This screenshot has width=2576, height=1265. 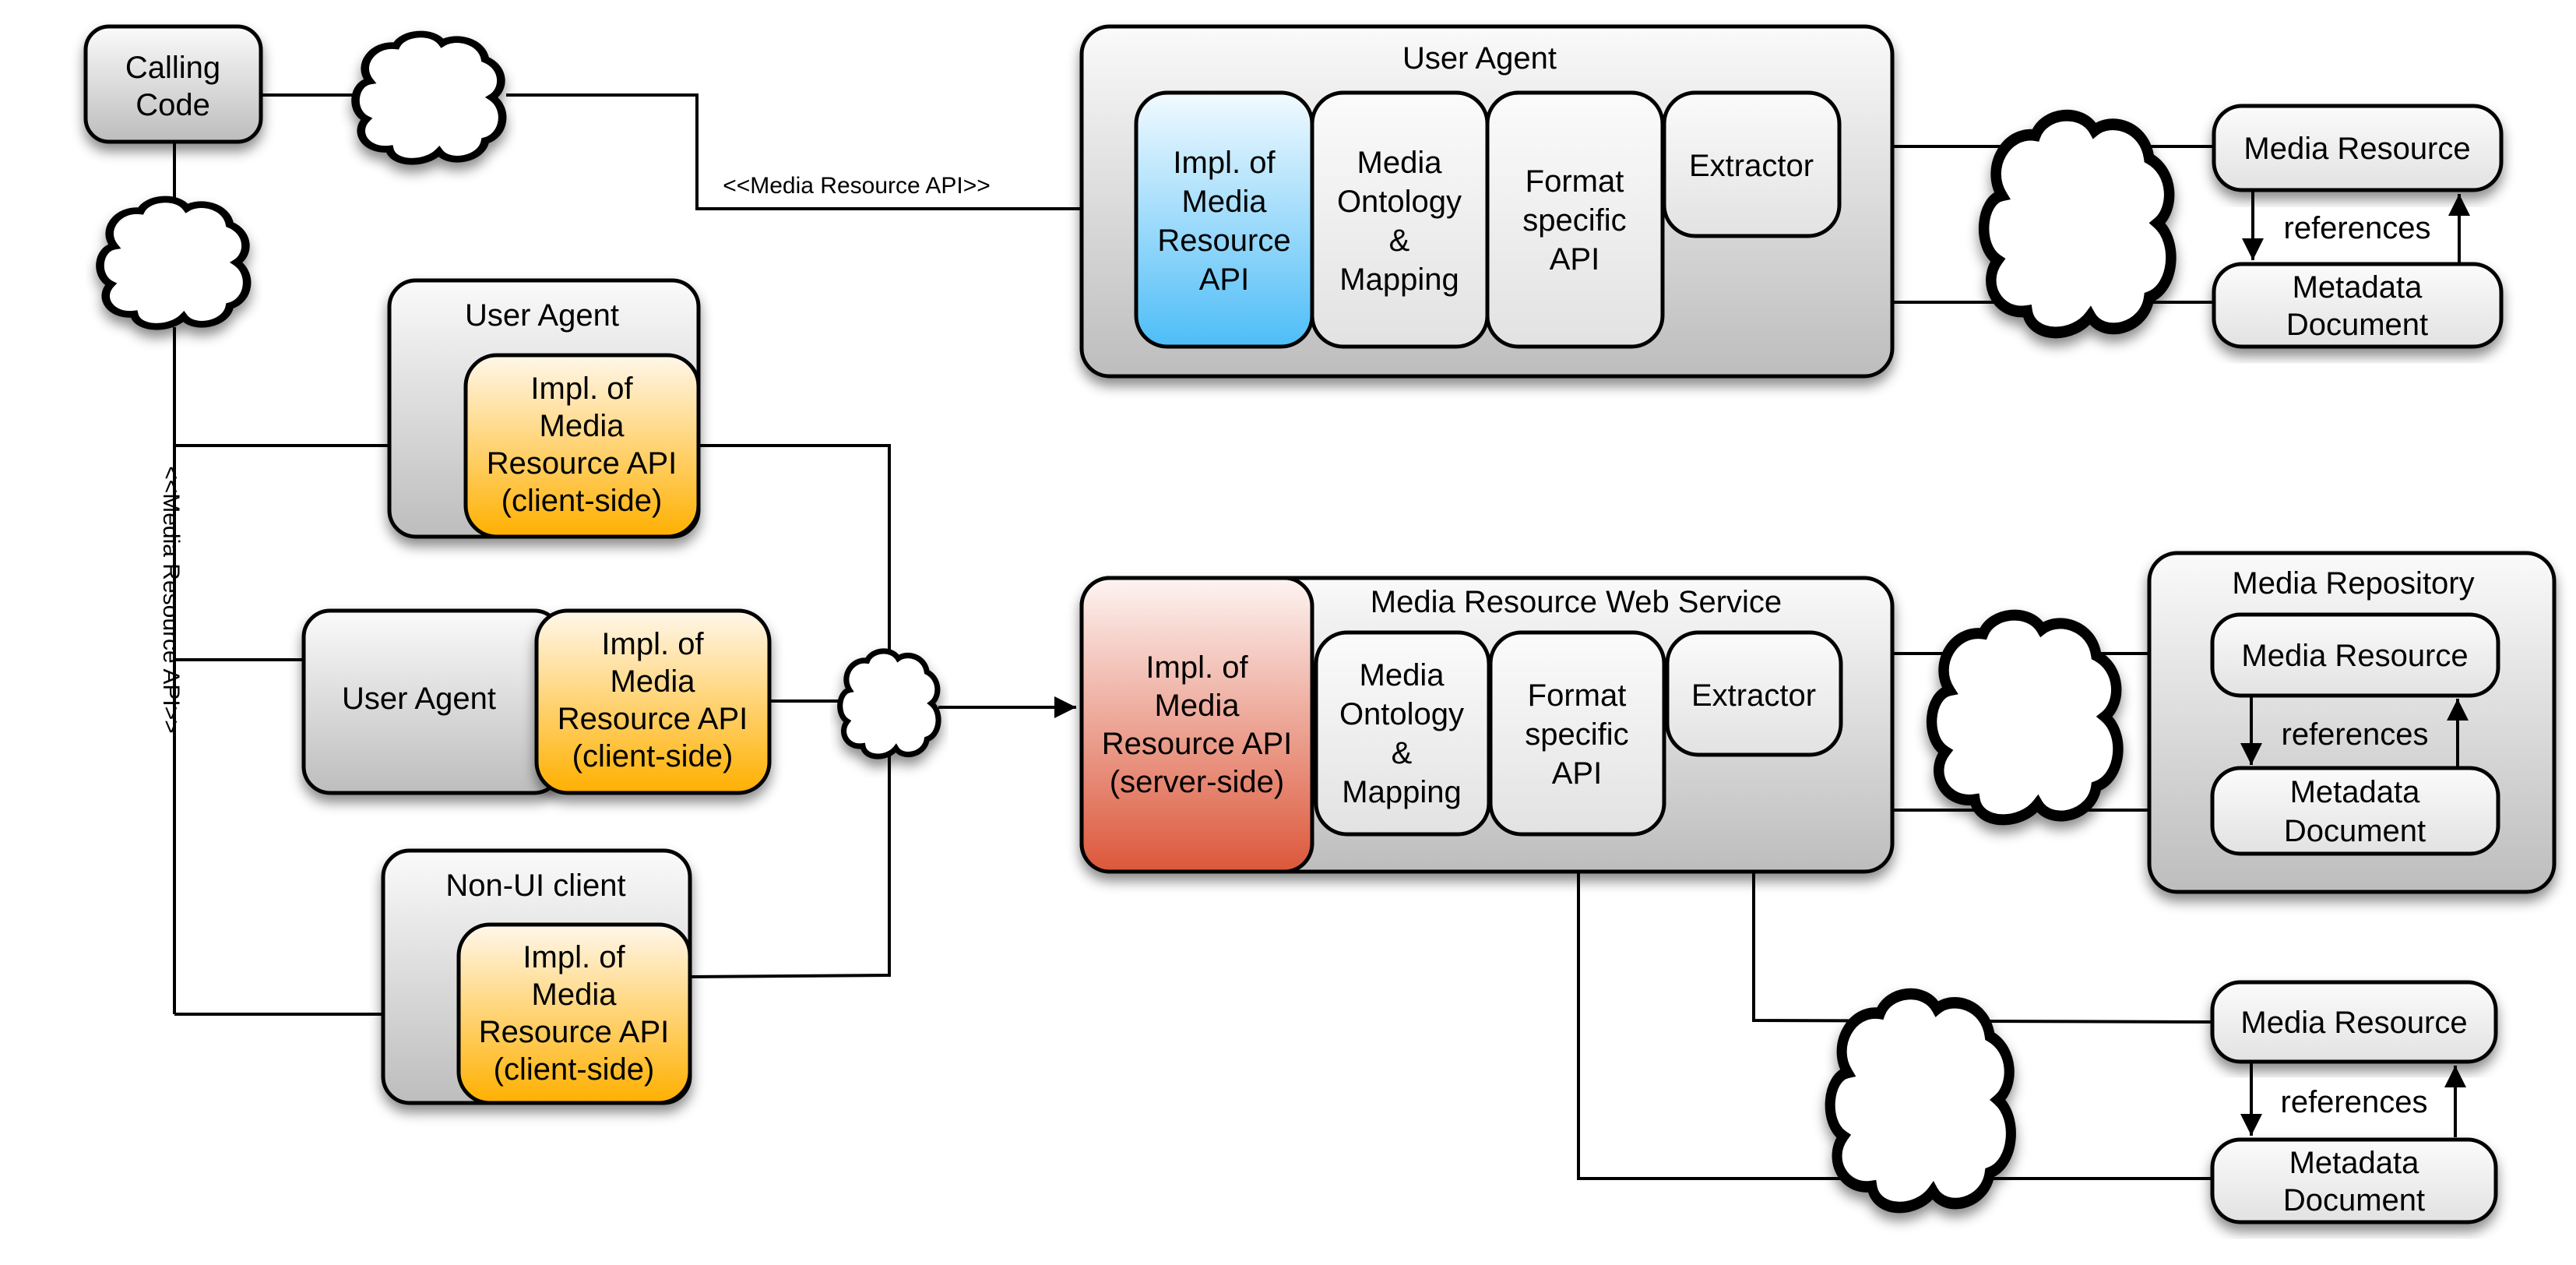 What do you see at coordinates (1401, 714) in the screenshot?
I see `server-ontology-line-2: Ontology` at bounding box center [1401, 714].